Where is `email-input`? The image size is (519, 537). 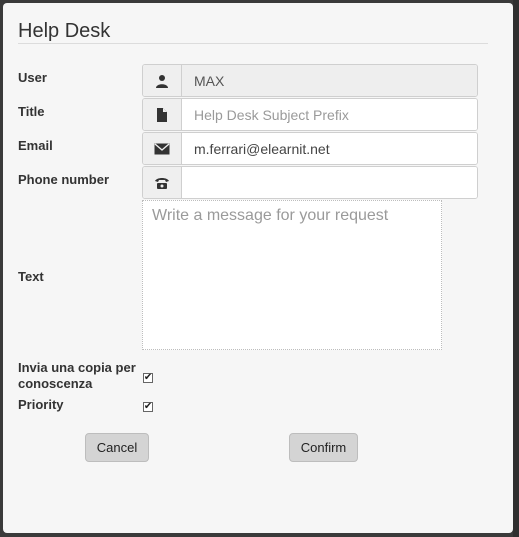
email-input is located at coordinates (329, 148).